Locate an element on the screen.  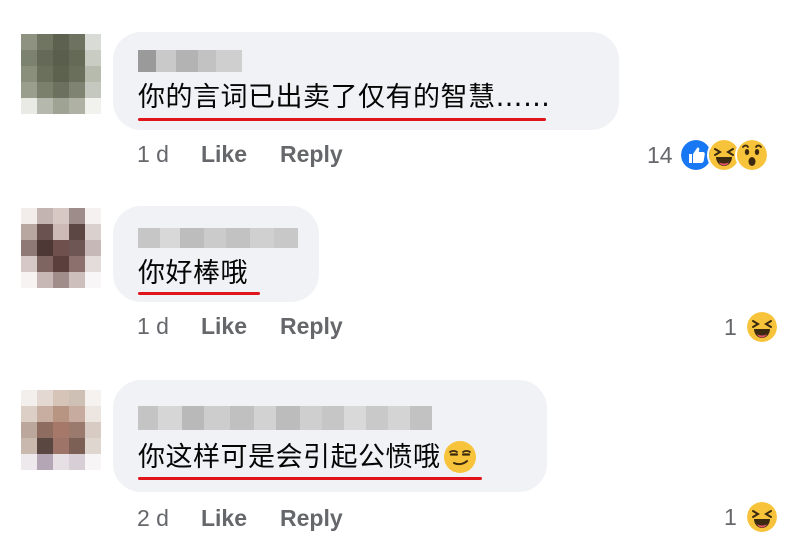
comment-text: 你好棒哦 is located at coordinates (193, 273).